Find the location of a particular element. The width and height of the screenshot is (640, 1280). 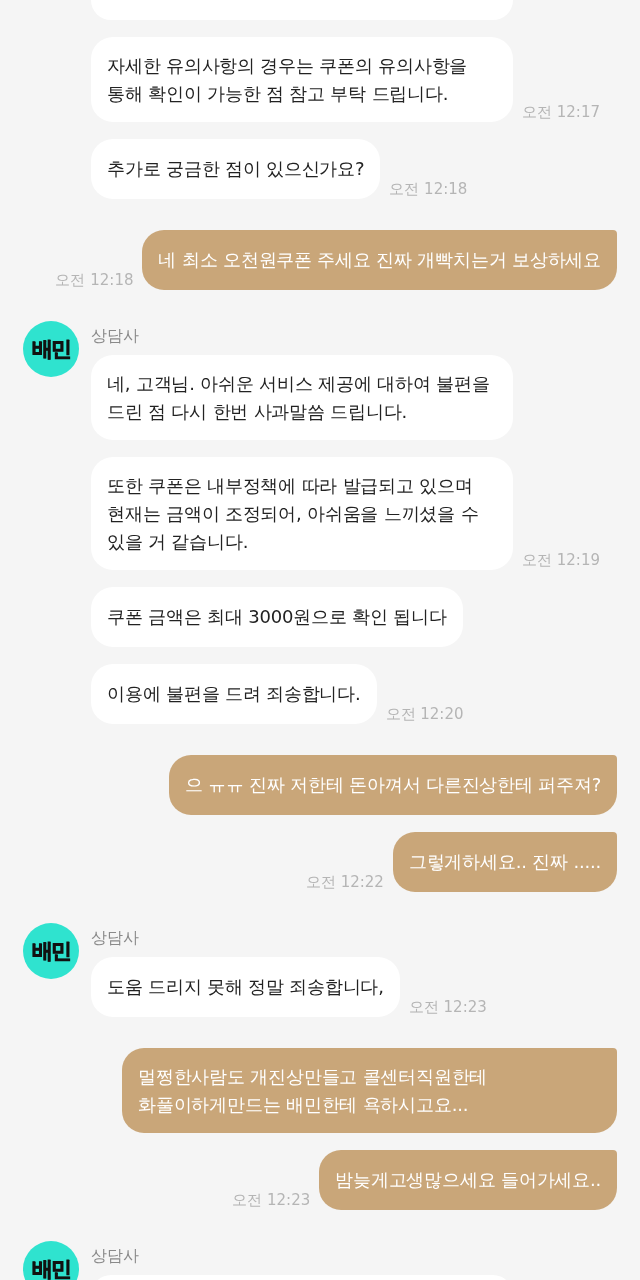

message-bubble: 네 최소 오천원쿠폰 주세요 진짜 개빡치는거 보상하세요 is located at coordinates (379, 260).